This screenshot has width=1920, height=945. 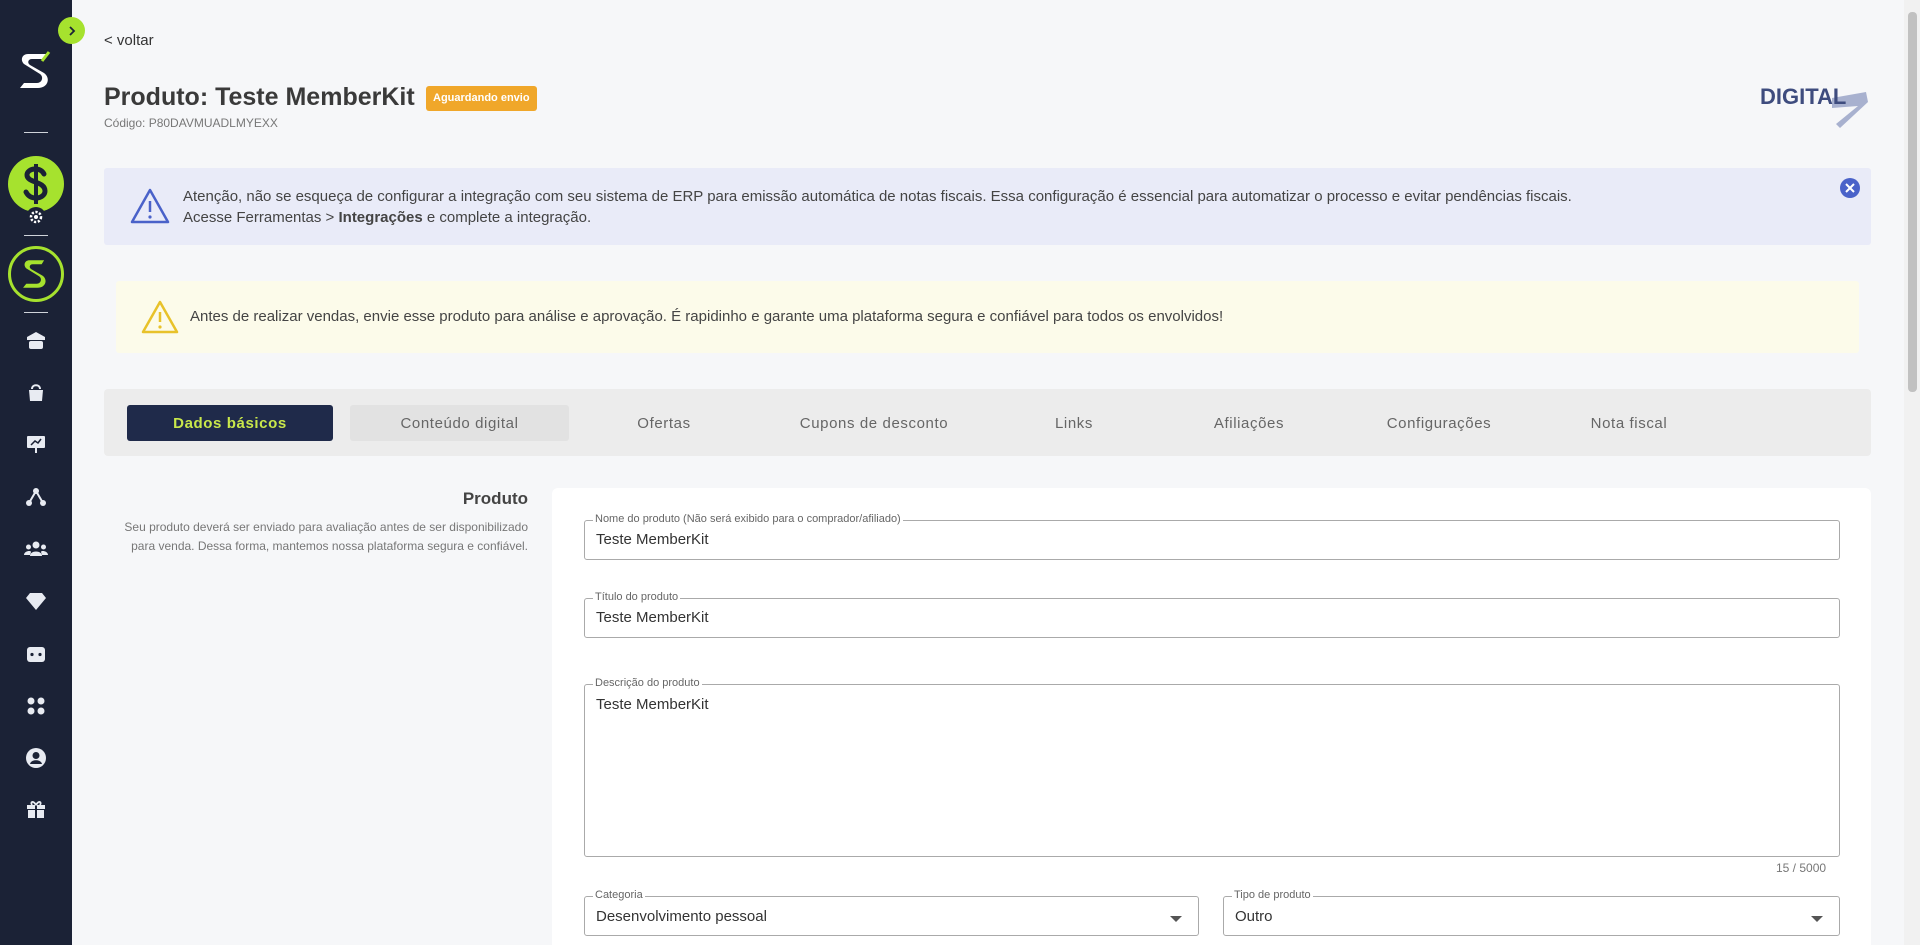 What do you see at coordinates (647, 683) in the screenshot?
I see `product-description-label: Descrição do produto` at bounding box center [647, 683].